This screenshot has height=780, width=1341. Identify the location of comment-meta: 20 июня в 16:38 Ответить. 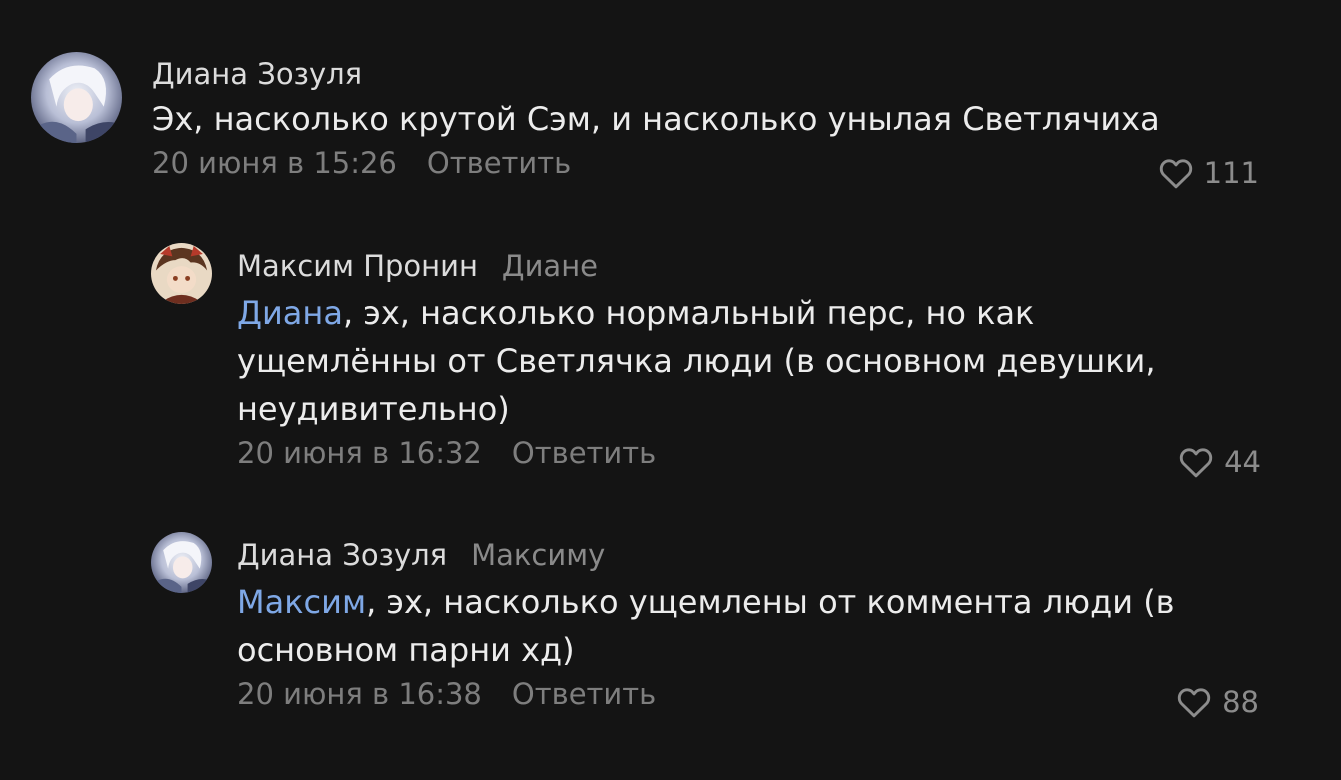
(737, 694).